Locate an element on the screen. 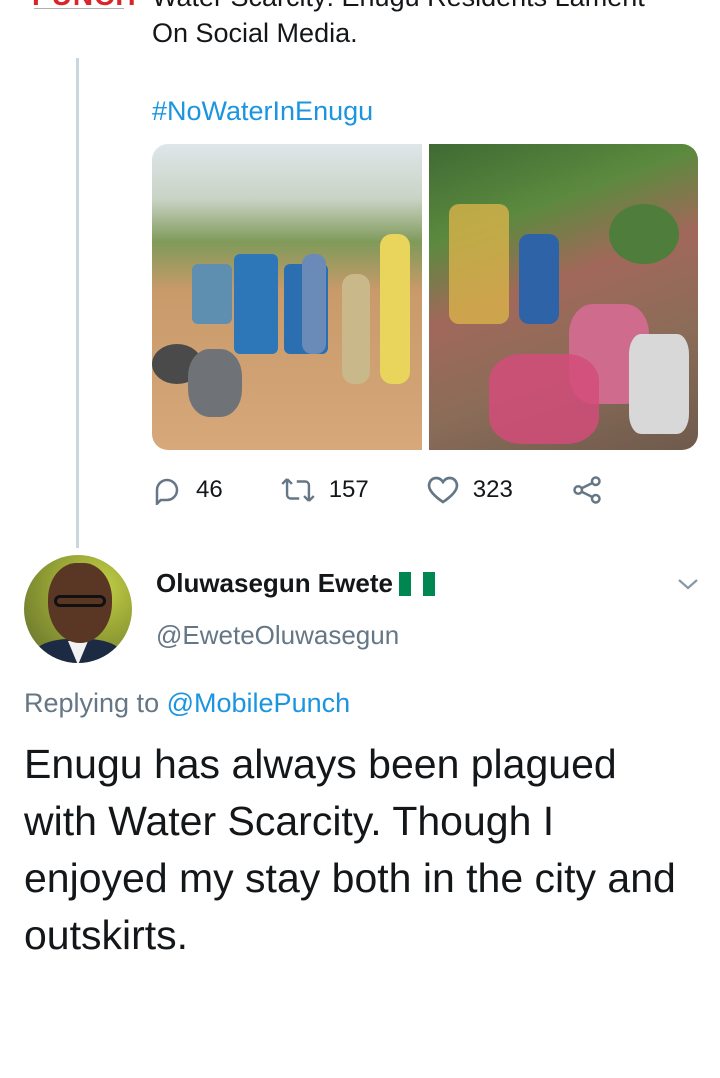 The image size is (720, 1078). heart-icon is located at coordinates (443, 490).